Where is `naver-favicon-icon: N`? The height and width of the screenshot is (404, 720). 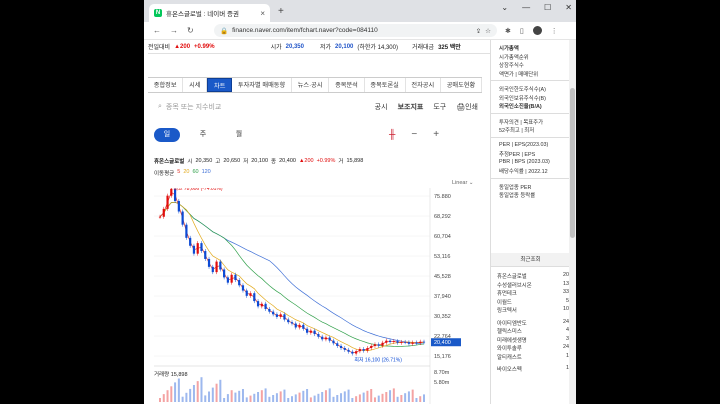 naver-favicon-icon: N is located at coordinates (158, 13).